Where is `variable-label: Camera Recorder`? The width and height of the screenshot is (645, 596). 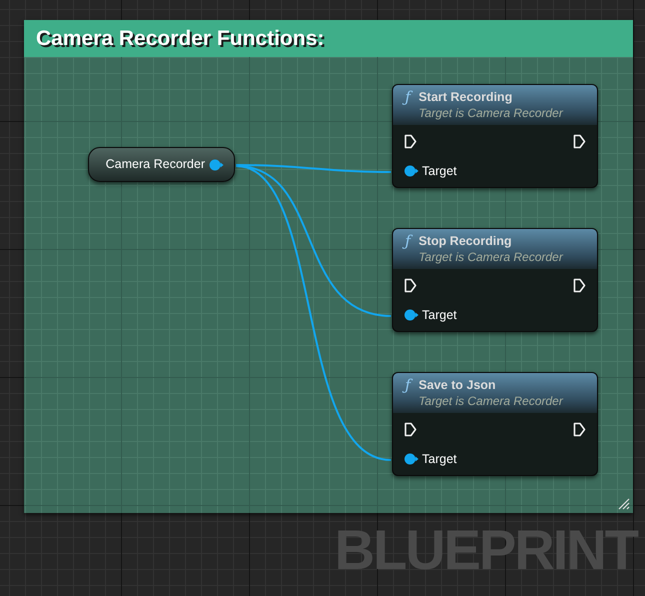 variable-label: Camera Recorder is located at coordinates (155, 165).